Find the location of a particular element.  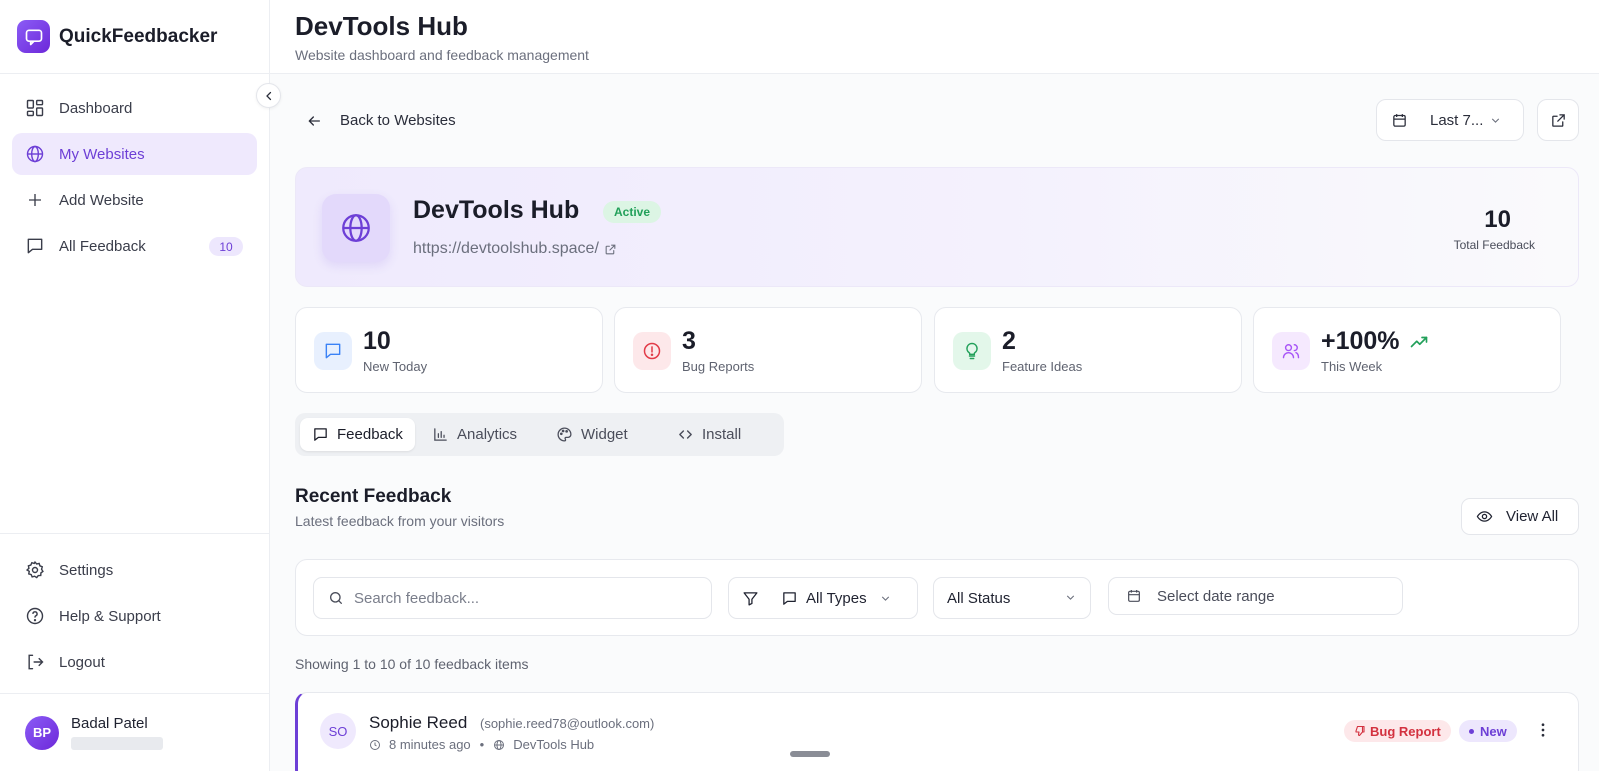

trending-up-icon is located at coordinates (1419, 342).